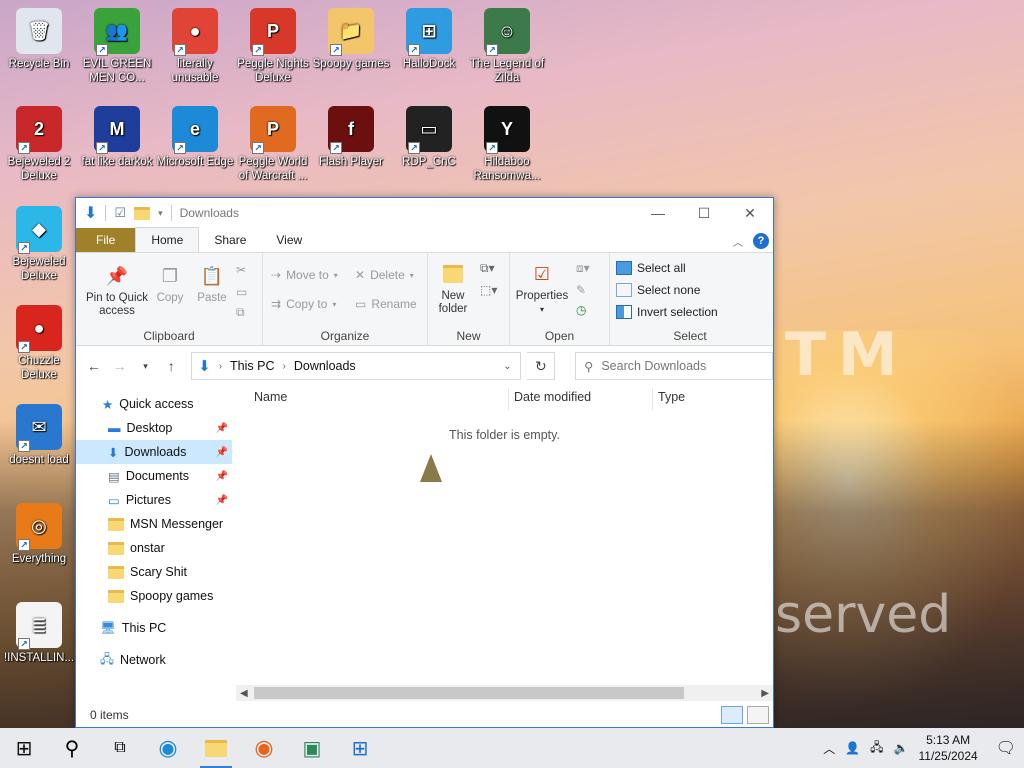  Describe the element at coordinates (24, 748) in the screenshot. I see `start-button: ⊞` at that location.